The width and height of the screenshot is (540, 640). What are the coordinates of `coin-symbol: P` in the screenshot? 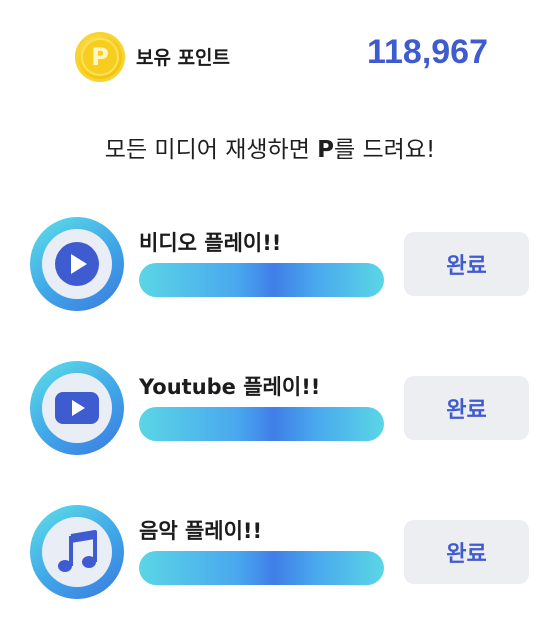 It's located at (100, 57).